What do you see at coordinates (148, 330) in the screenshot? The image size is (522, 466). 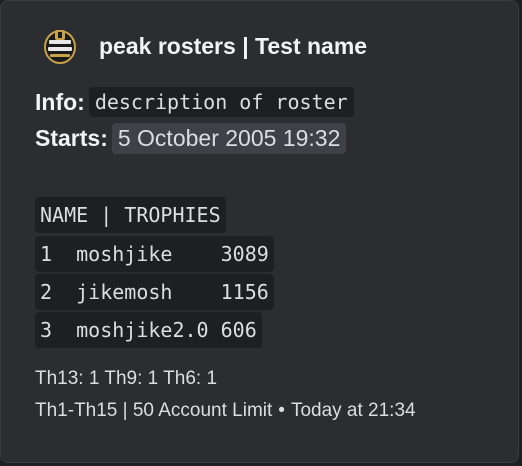 I see `roster-row: 3 moshjike2.0 606` at bounding box center [148, 330].